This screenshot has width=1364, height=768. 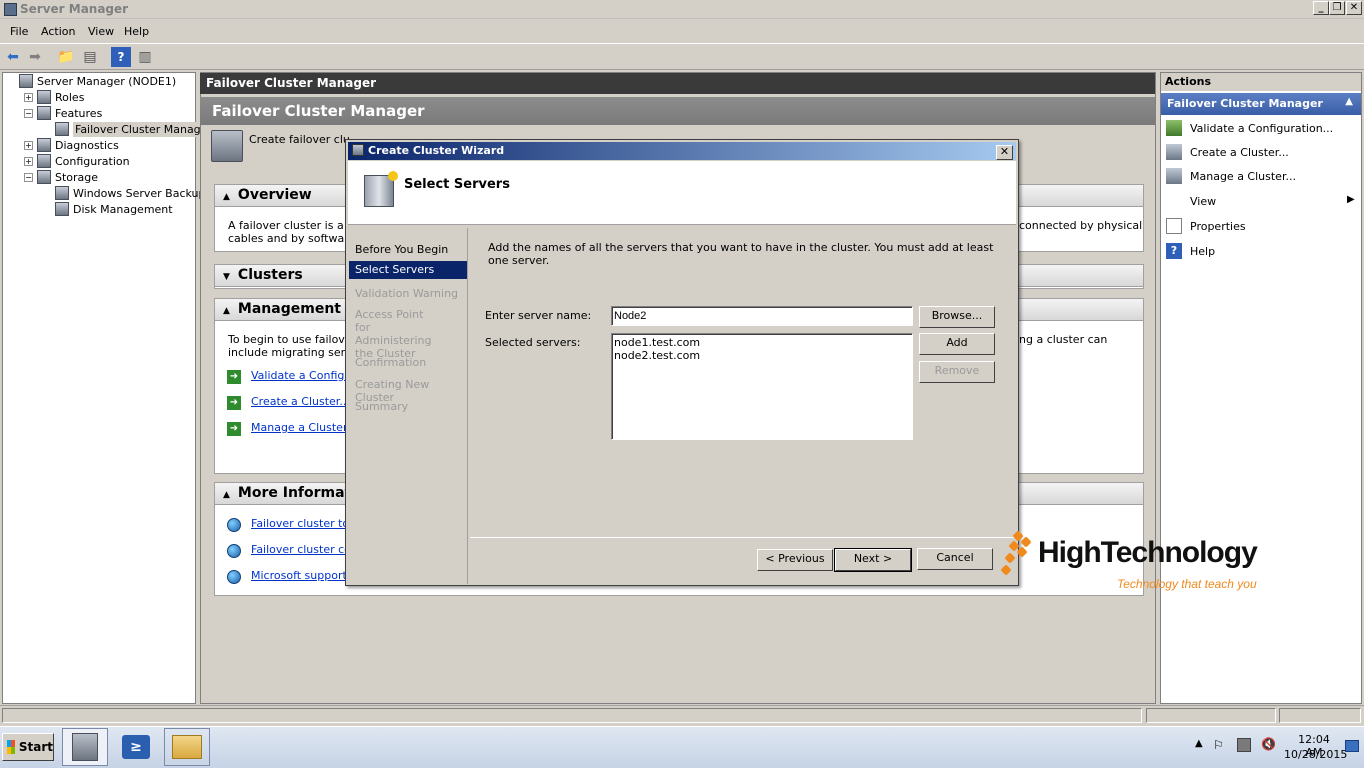 I want to click on back-icon: ⬅, so click(x=13, y=57).